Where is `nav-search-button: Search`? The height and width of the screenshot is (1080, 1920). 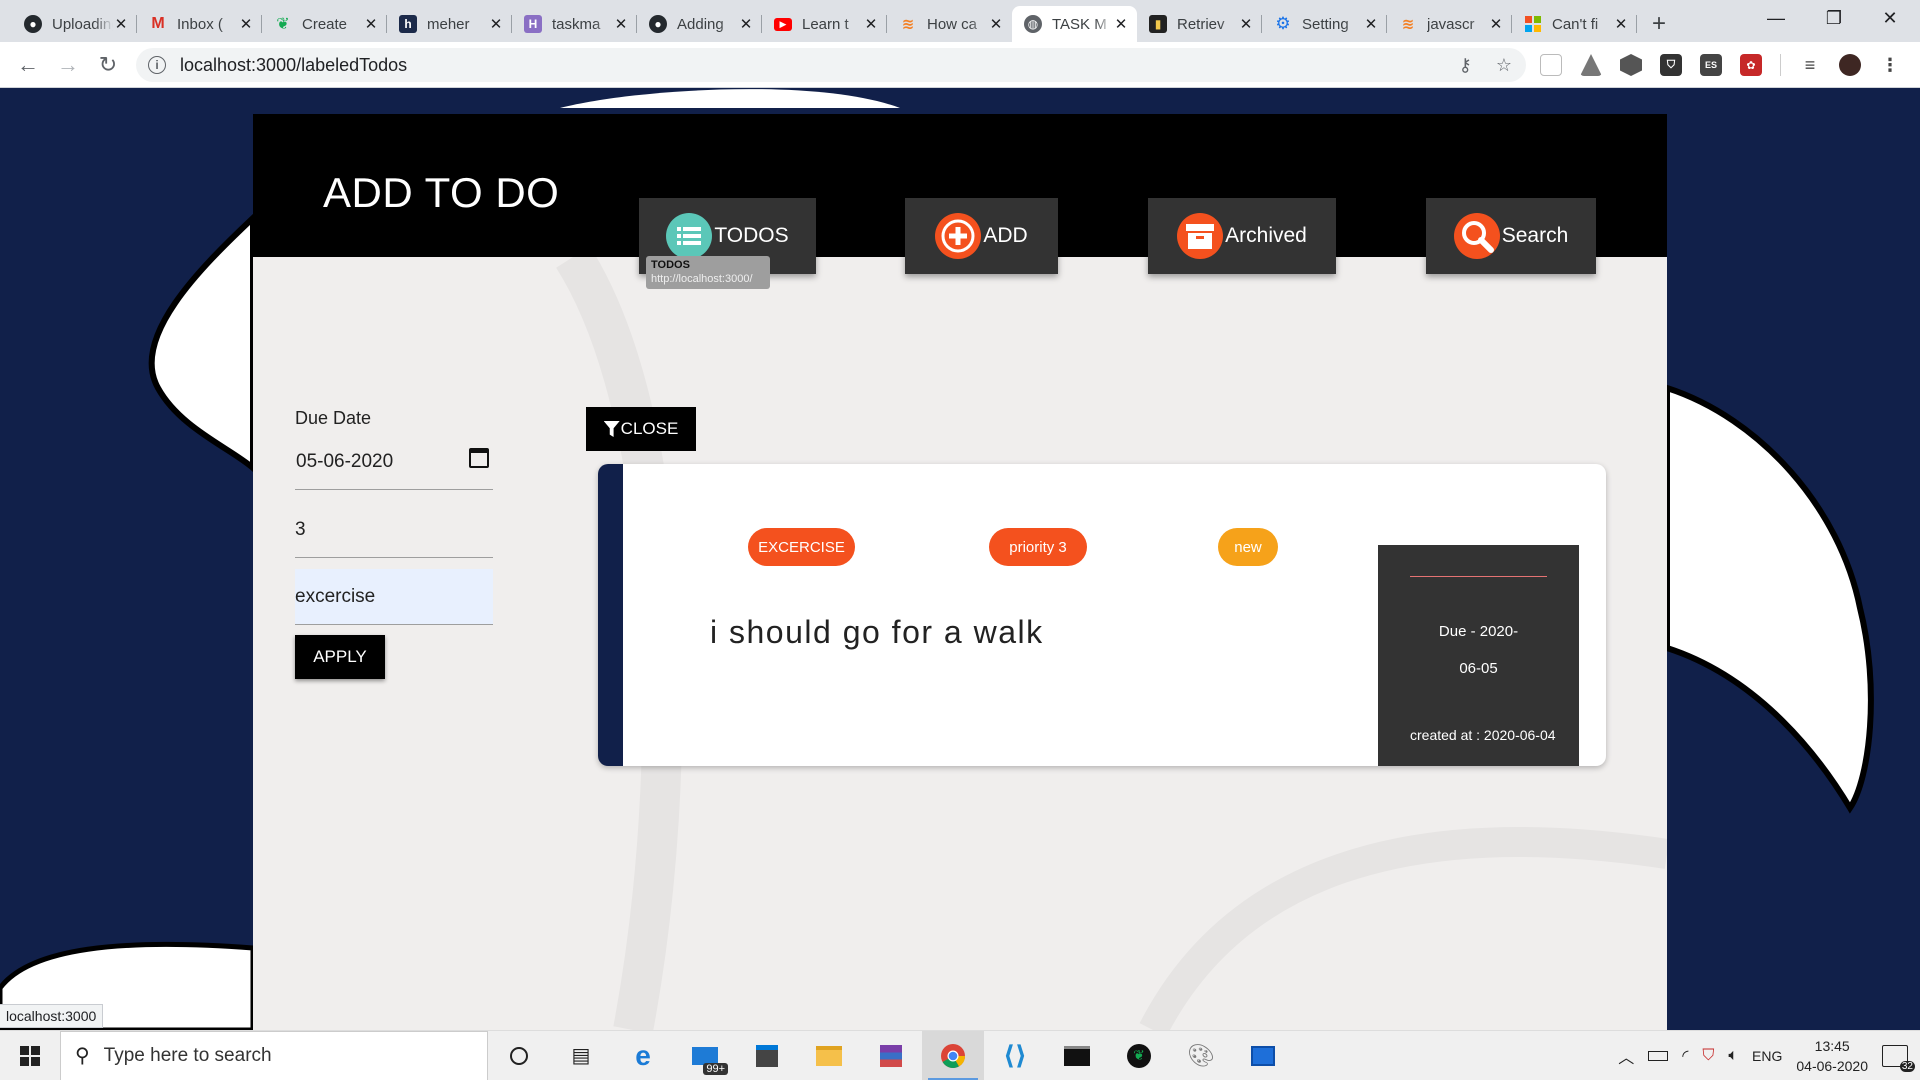
nav-search-button: Search is located at coordinates (1511, 236).